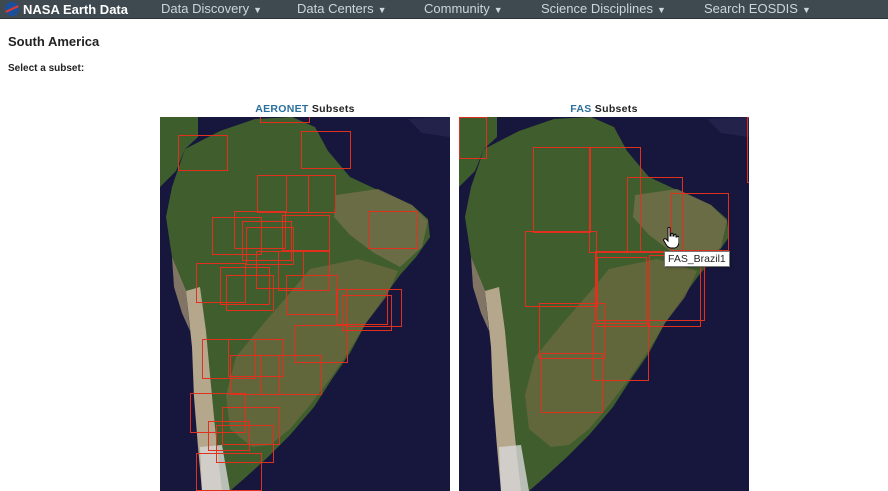 The height and width of the screenshot is (491, 888). Describe the element at coordinates (697, 259) in the screenshot. I see `subset-tooltip: FAS_Brazil1` at that location.